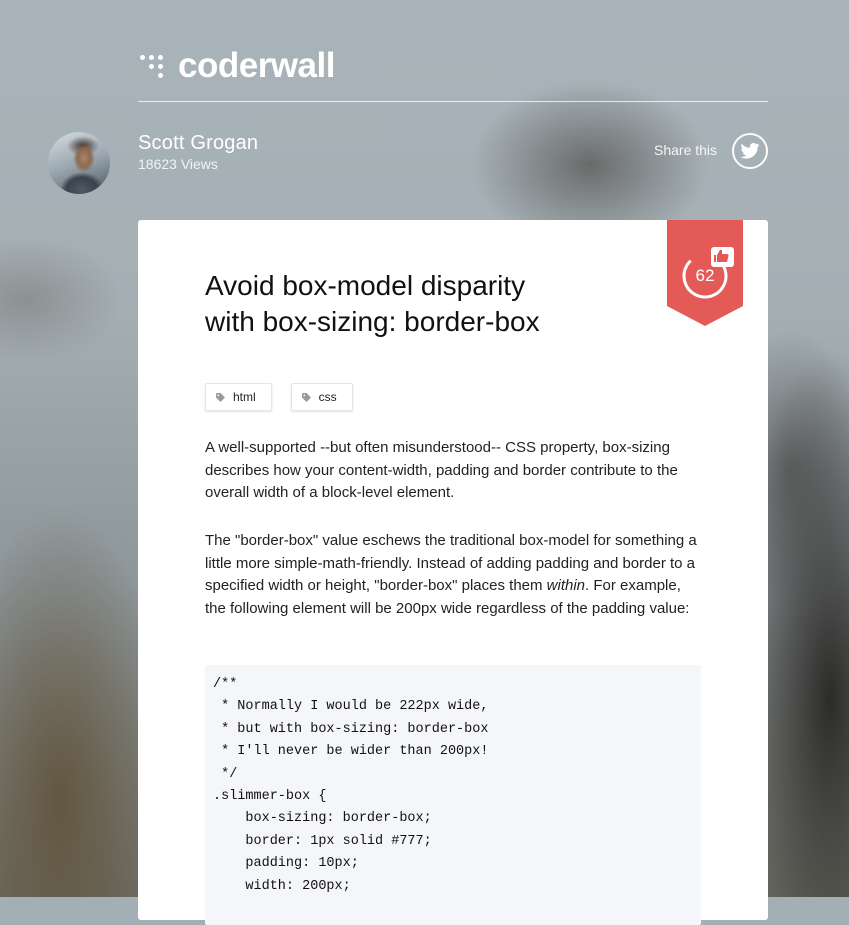 The width and height of the screenshot is (849, 925). What do you see at coordinates (225, 774) in the screenshot?
I see `code-line: */` at bounding box center [225, 774].